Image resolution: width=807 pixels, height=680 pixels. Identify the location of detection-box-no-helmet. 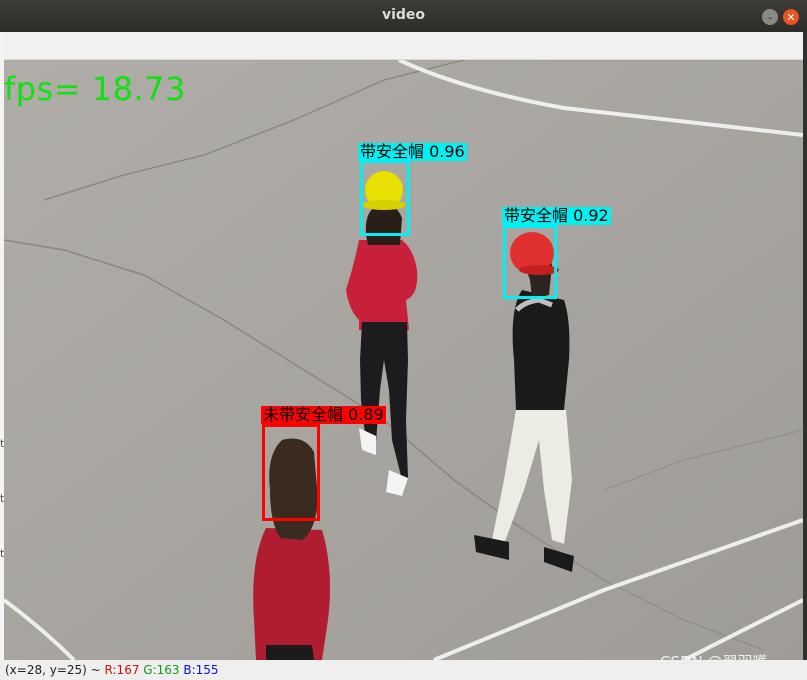
(291, 472).